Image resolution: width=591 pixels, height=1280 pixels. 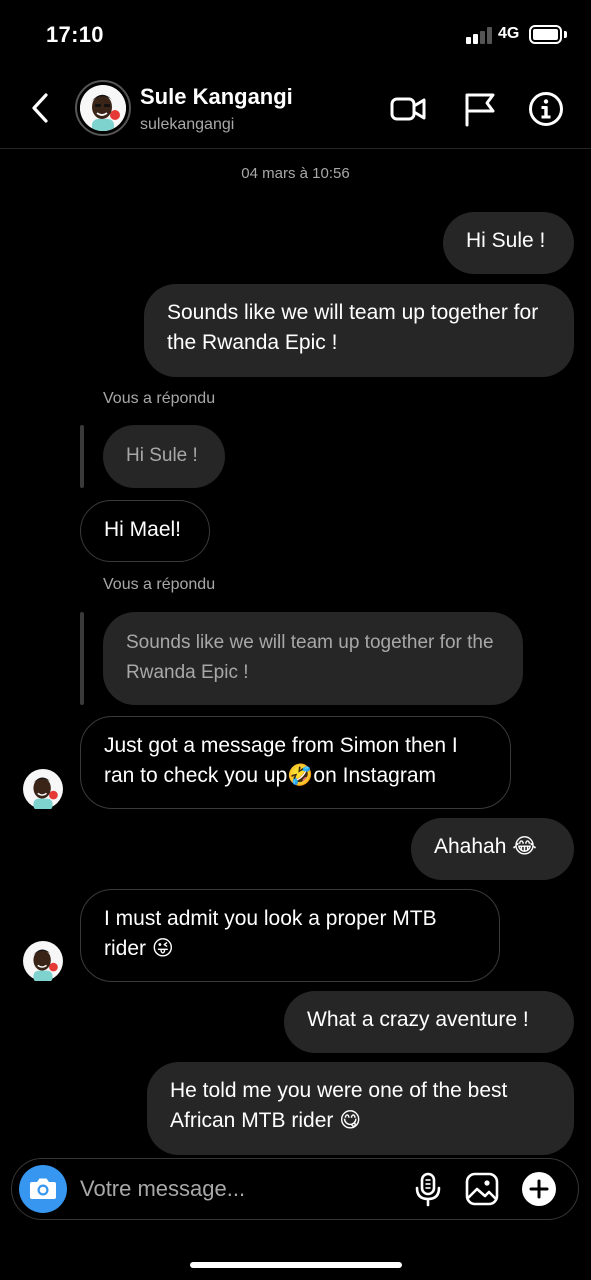 I want to click on camera-icon, so click(x=43, y=1188).